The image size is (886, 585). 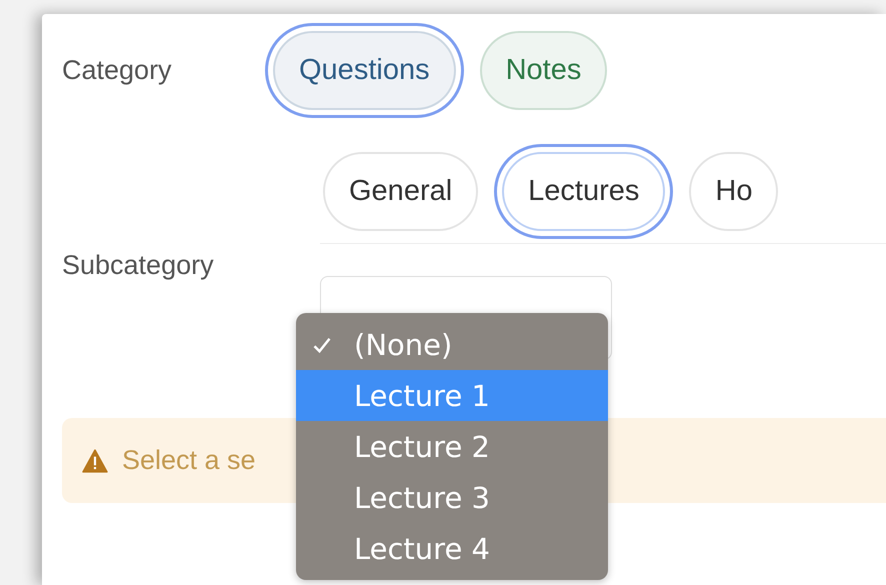 I want to click on subcategory-label: Subcategory, so click(x=138, y=265).